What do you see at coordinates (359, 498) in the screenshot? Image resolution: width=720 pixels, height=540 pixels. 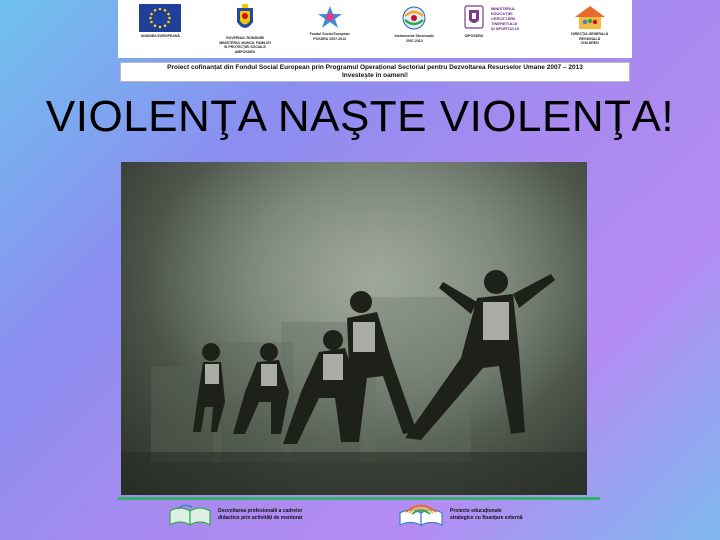 I see `footer-divider` at bounding box center [359, 498].